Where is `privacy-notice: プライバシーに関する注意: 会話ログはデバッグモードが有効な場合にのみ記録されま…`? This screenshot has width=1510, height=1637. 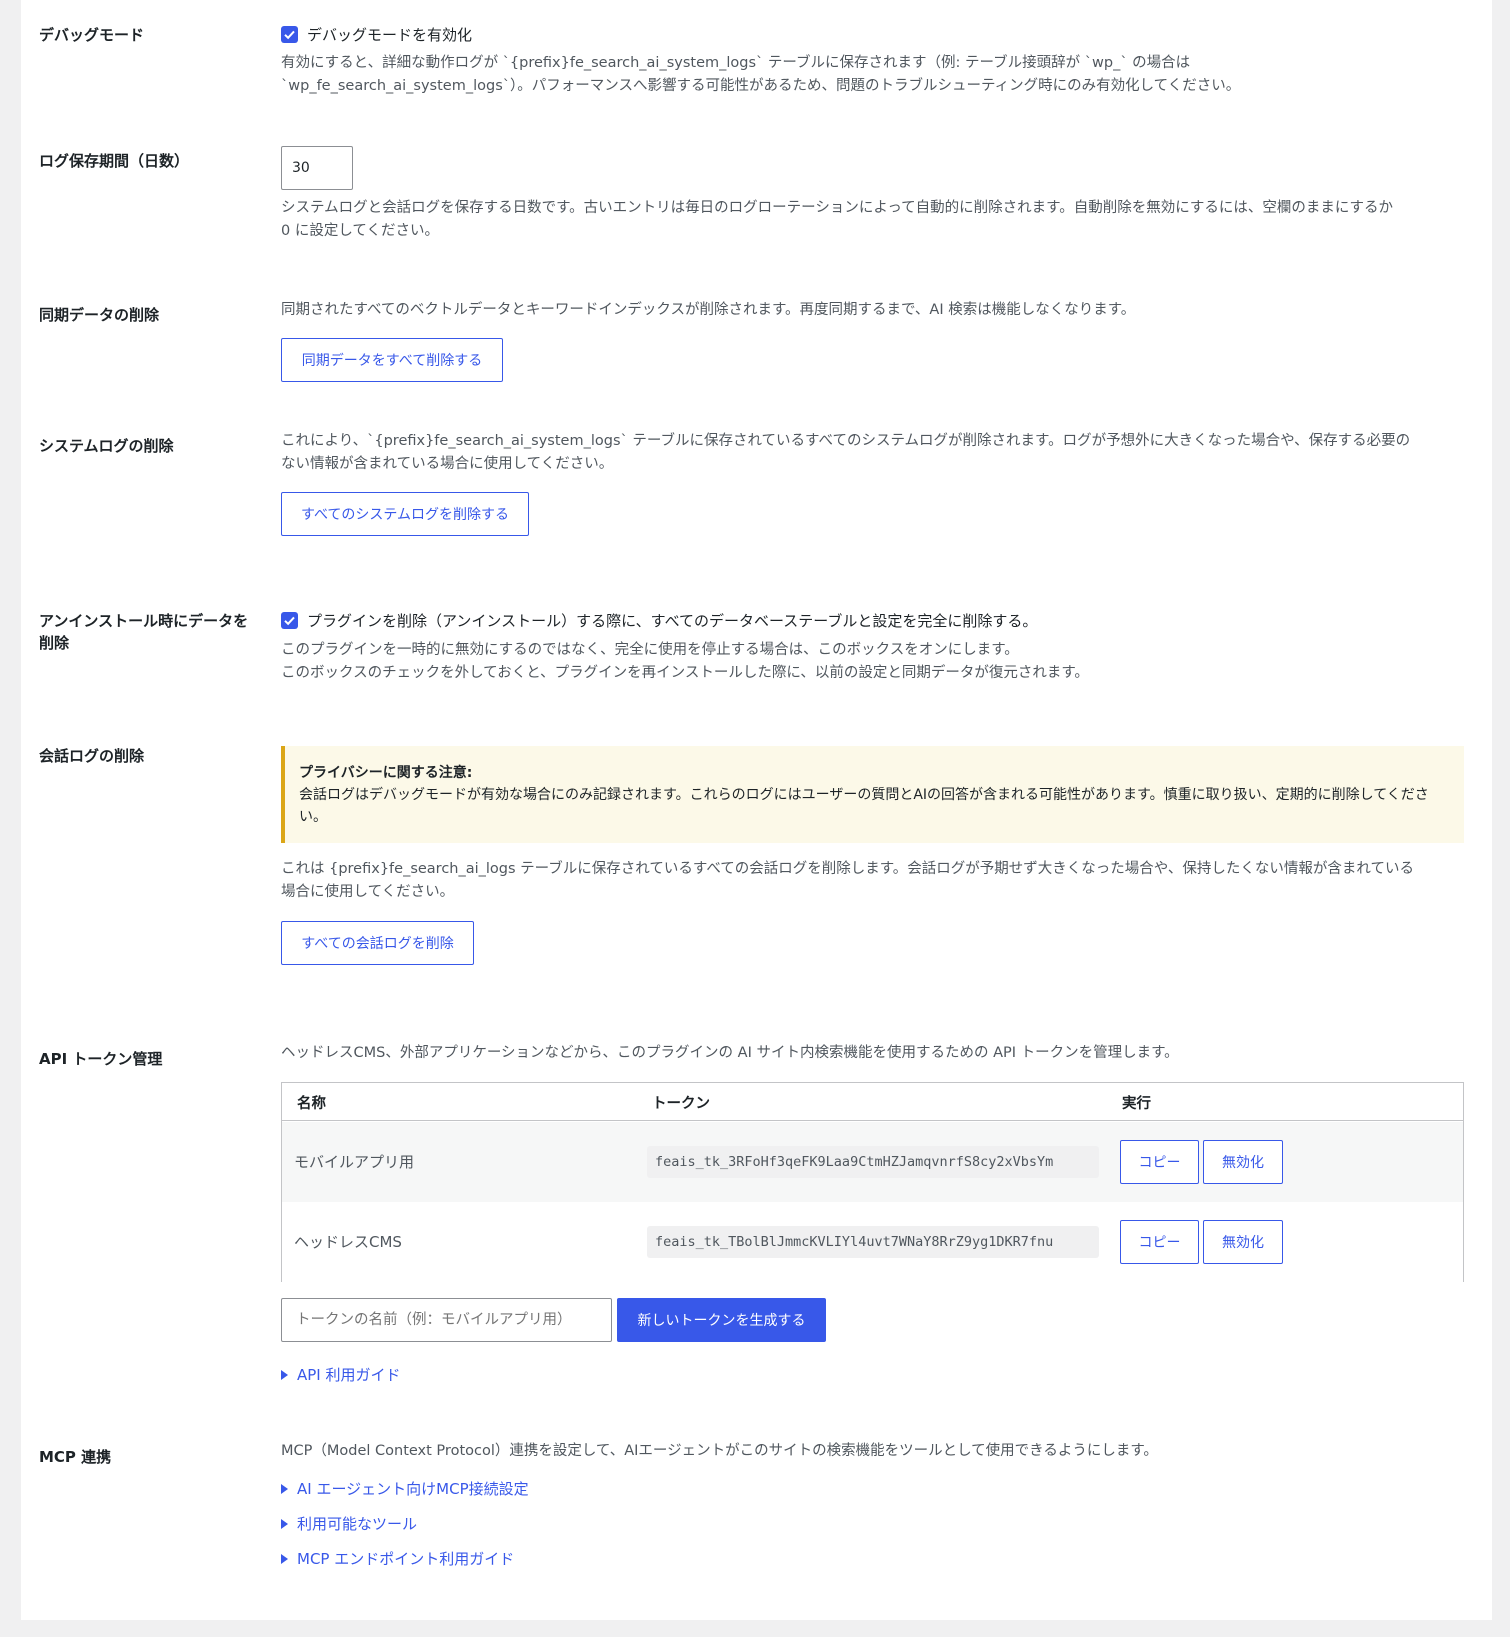 privacy-notice: プライバシーに関する注意: 会話ログはデバッグモードが有効な場合にのみ記録されま… is located at coordinates (872, 794).